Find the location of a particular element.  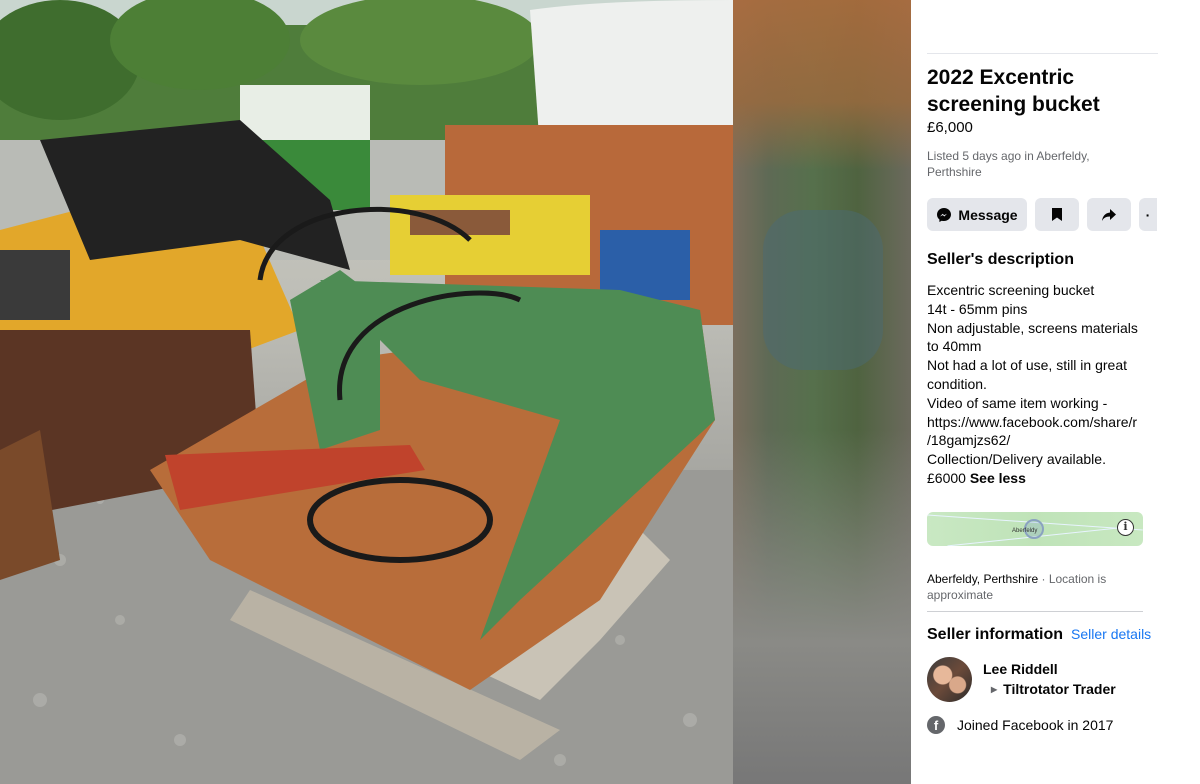

location-map: Aberfeldy i is located at coordinates (1035, 529).